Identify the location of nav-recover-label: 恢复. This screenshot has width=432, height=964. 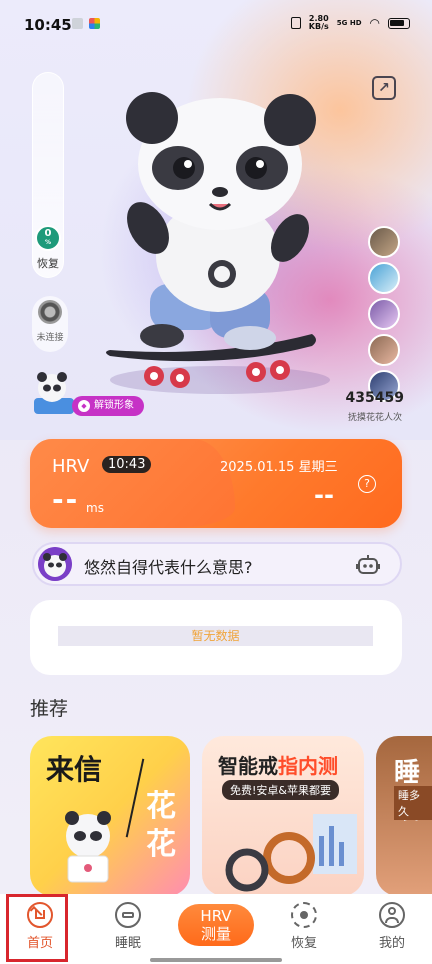
(303, 943).